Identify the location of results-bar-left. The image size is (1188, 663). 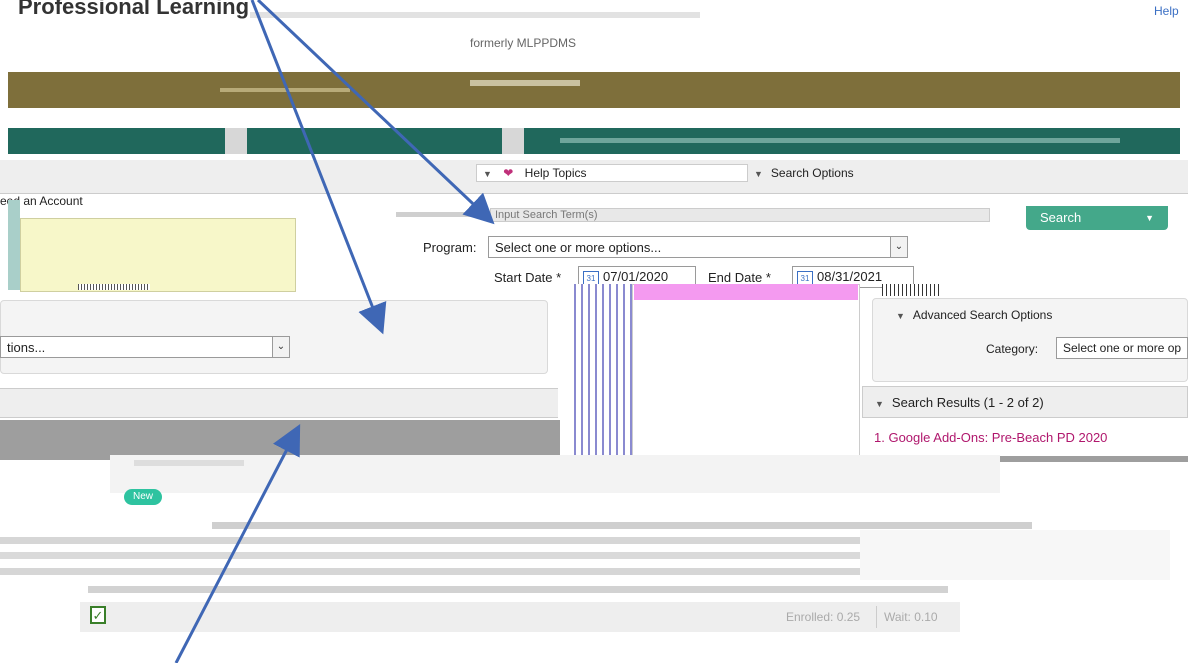
(279, 403).